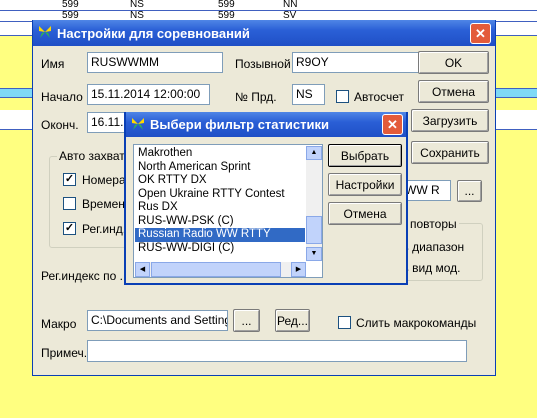 The height and width of the screenshot is (418, 537). I want to click on name-field: RUSWWMM, so click(155, 62).